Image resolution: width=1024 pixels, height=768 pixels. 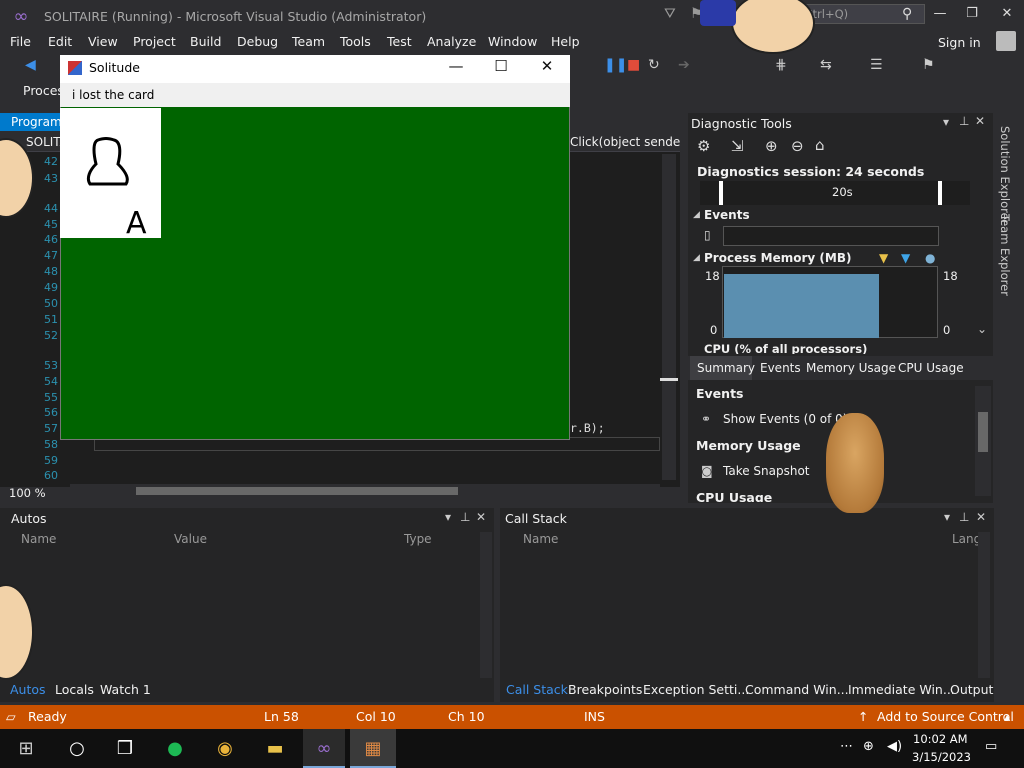 What do you see at coordinates (297, 491) in the screenshot?
I see `horizontal-scroll-thumb` at bounding box center [297, 491].